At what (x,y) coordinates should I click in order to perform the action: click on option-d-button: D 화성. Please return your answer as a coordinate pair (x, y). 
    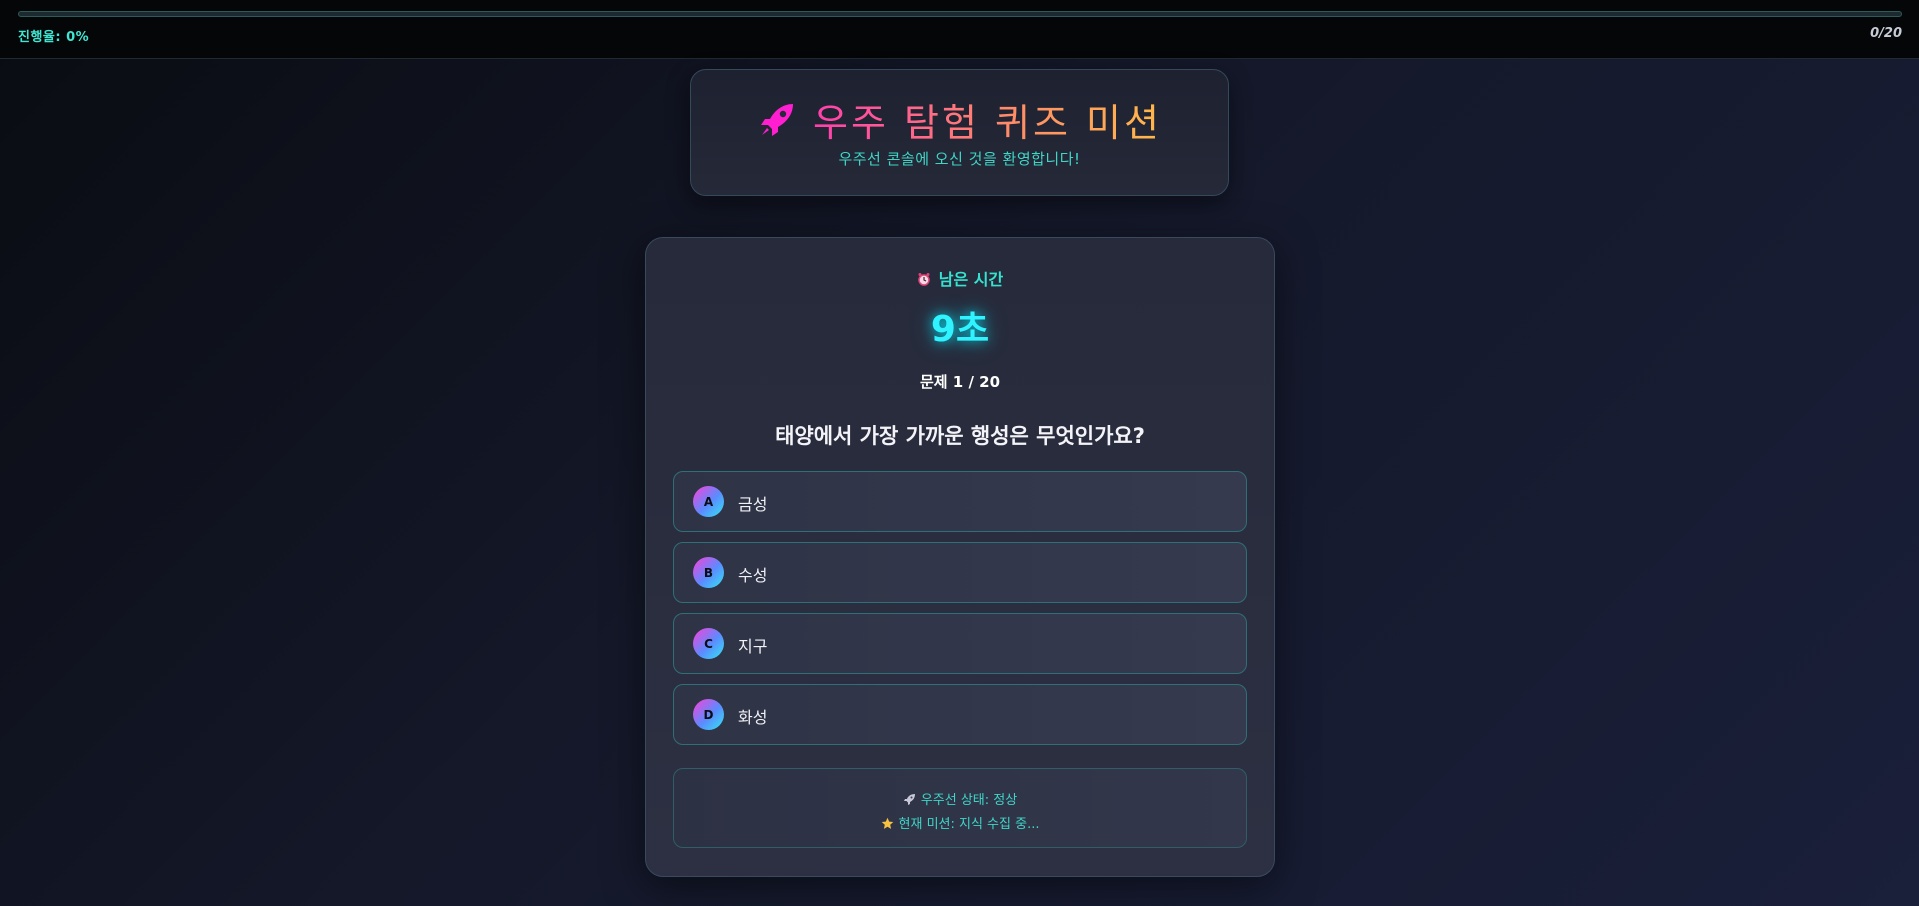
    Looking at the image, I should click on (960, 714).